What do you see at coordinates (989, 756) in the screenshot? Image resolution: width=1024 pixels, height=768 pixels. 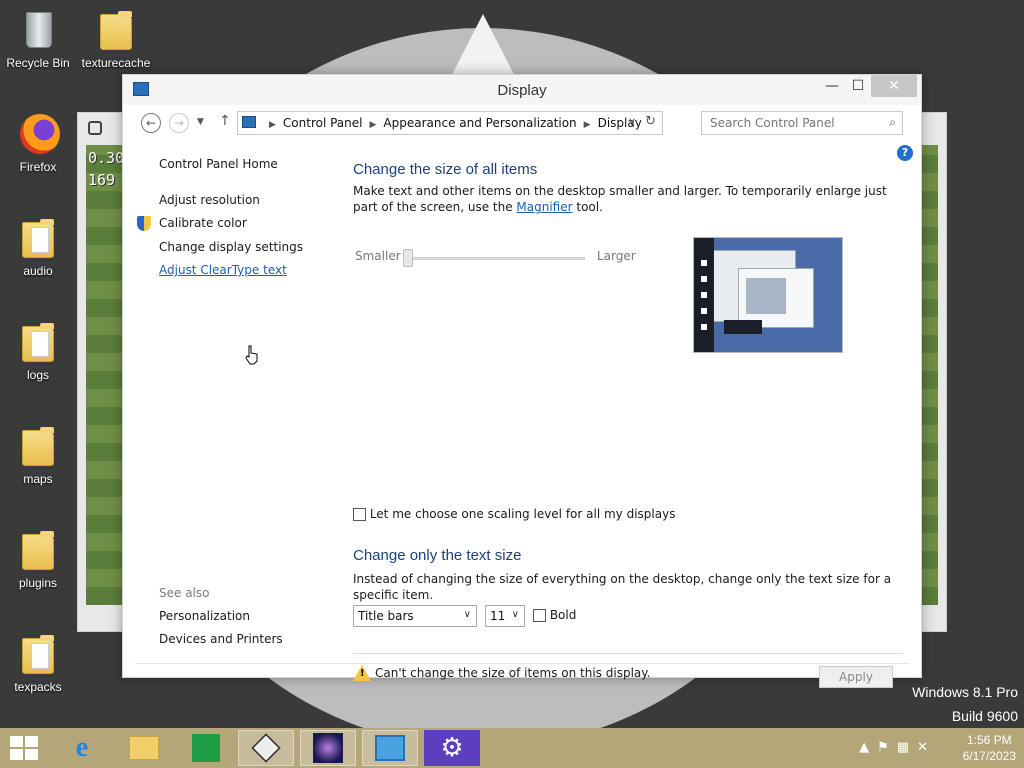 I see `clock-date: 6/17/2023` at bounding box center [989, 756].